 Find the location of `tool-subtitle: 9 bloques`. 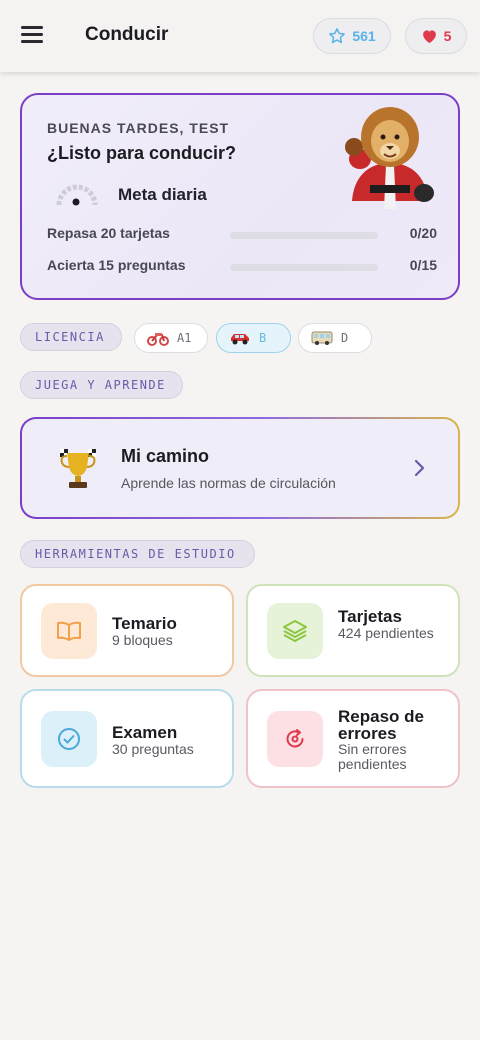

tool-subtitle: 9 bloques is located at coordinates (142, 640).